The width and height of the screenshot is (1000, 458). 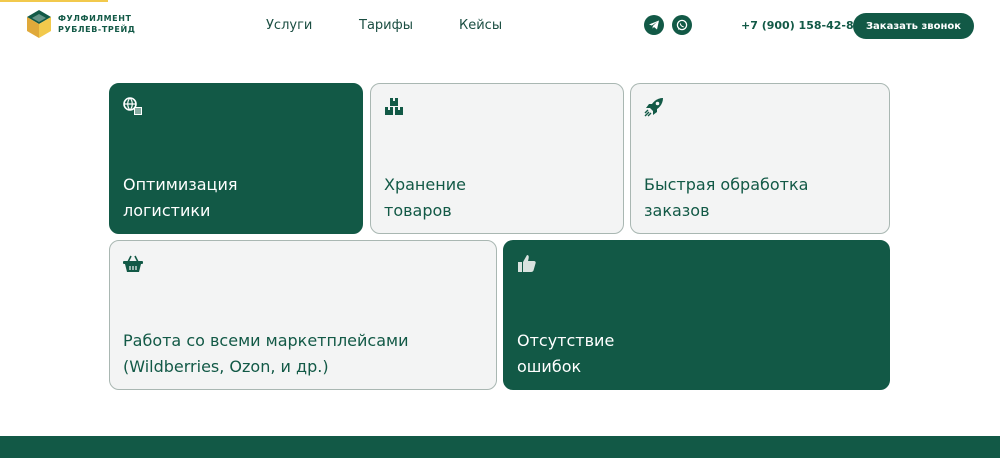 What do you see at coordinates (180, 197) in the screenshot?
I see `feature-title: Оптимизация логистики` at bounding box center [180, 197].